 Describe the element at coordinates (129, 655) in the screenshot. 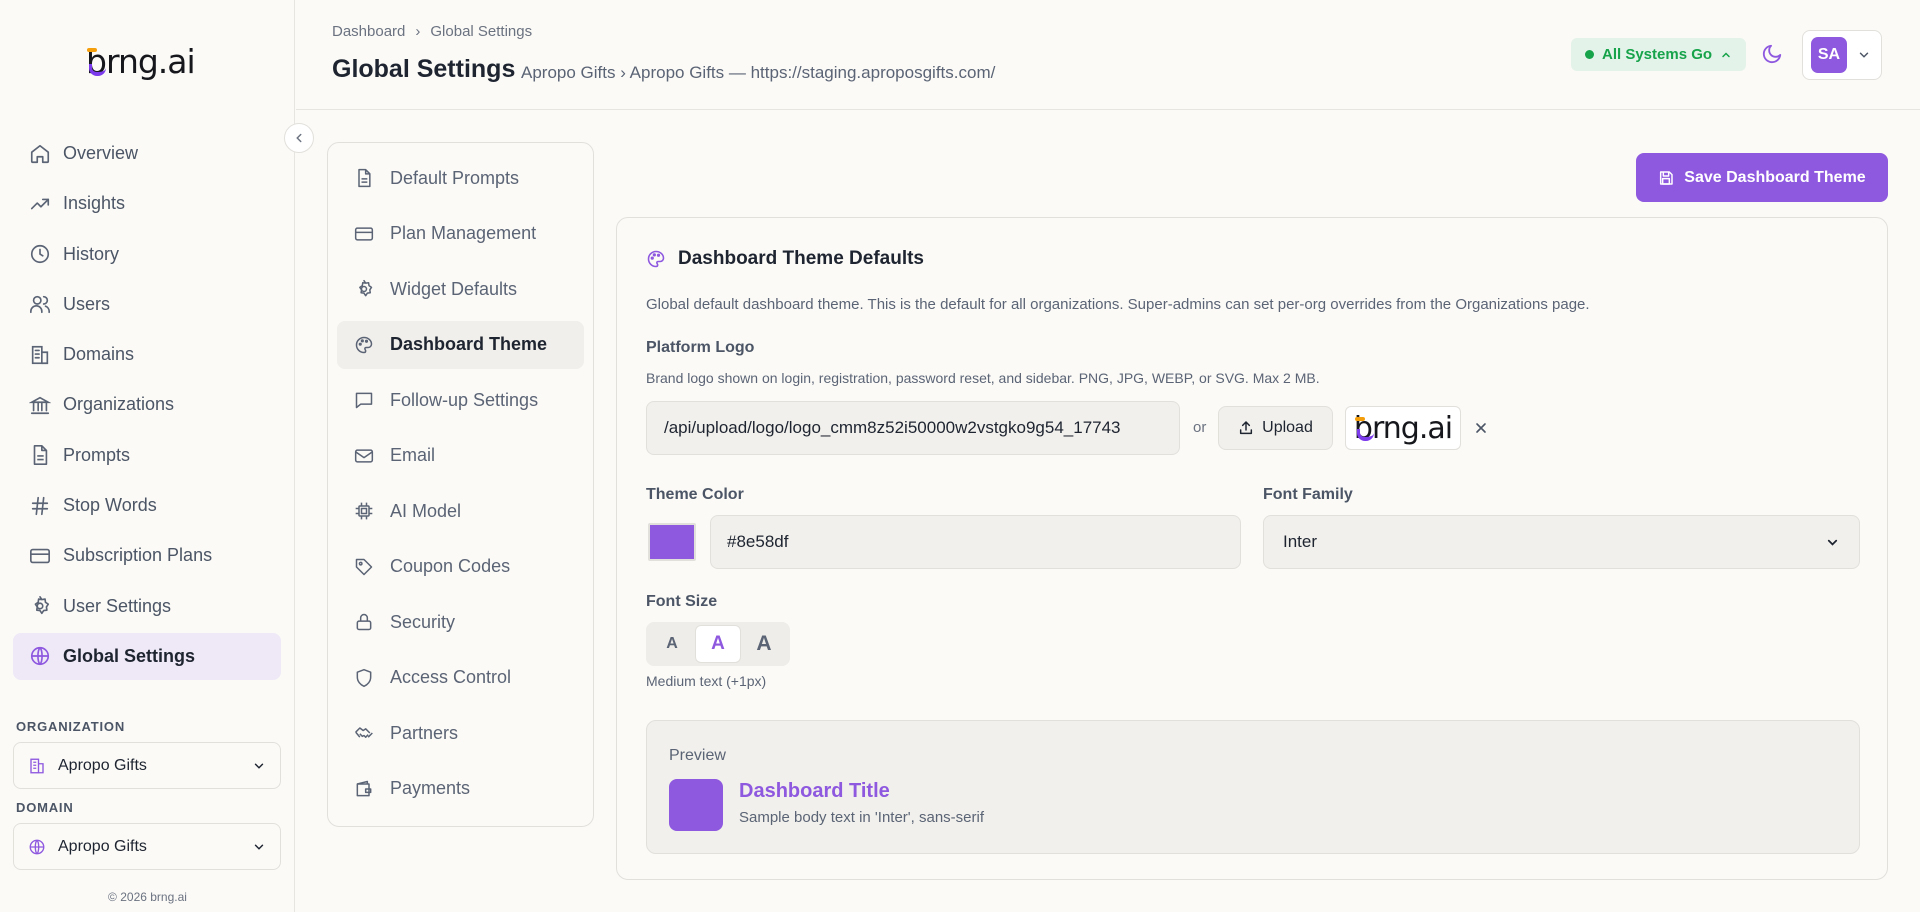

I see `sidebar-item-label: Global Settings` at that location.